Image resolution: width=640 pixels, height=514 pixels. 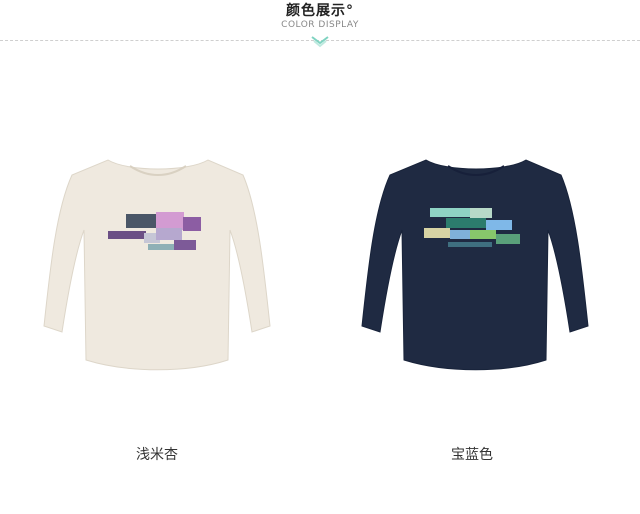 What do you see at coordinates (320, 42) in the screenshot?
I see `chevron-down-icon` at bounding box center [320, 42].